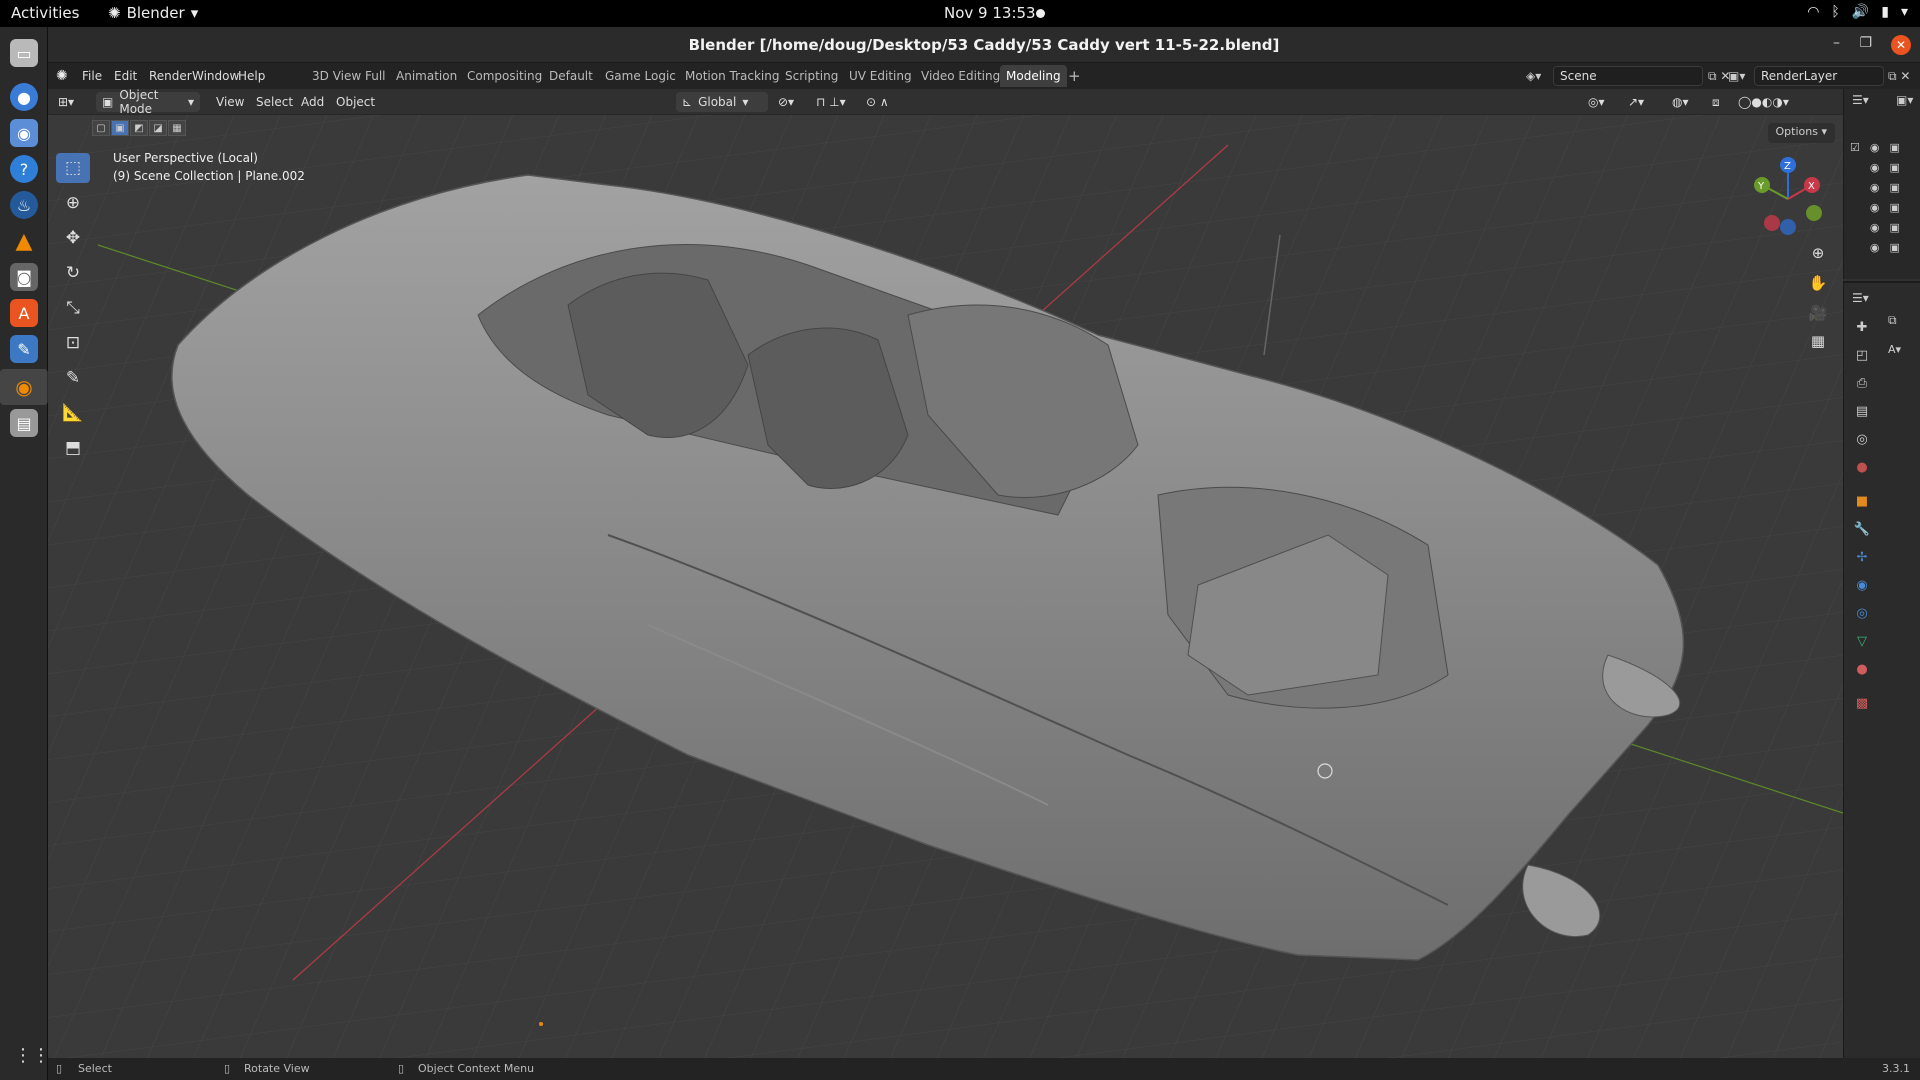 This screenshot has height=1080, width=1920. I want to click on world-tab-icon: ●, so click(1862, 467).